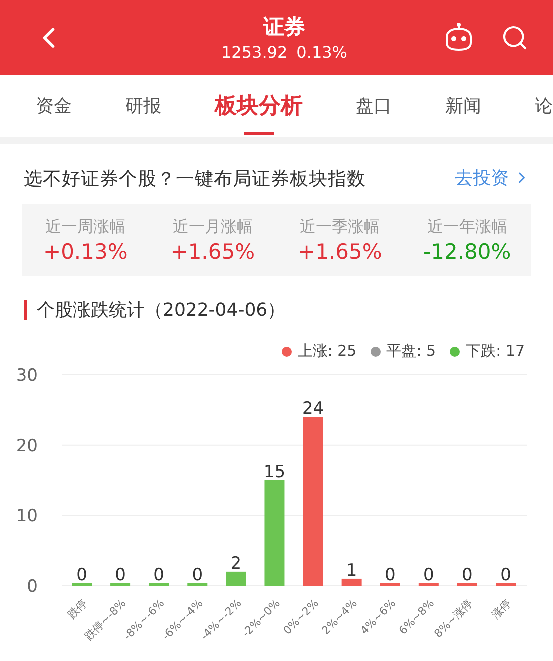  What do you see at coordinates (340, 227) in the screenshot?
I see `stat-label: 近一季涨幅` at bounding box center [340, 227].